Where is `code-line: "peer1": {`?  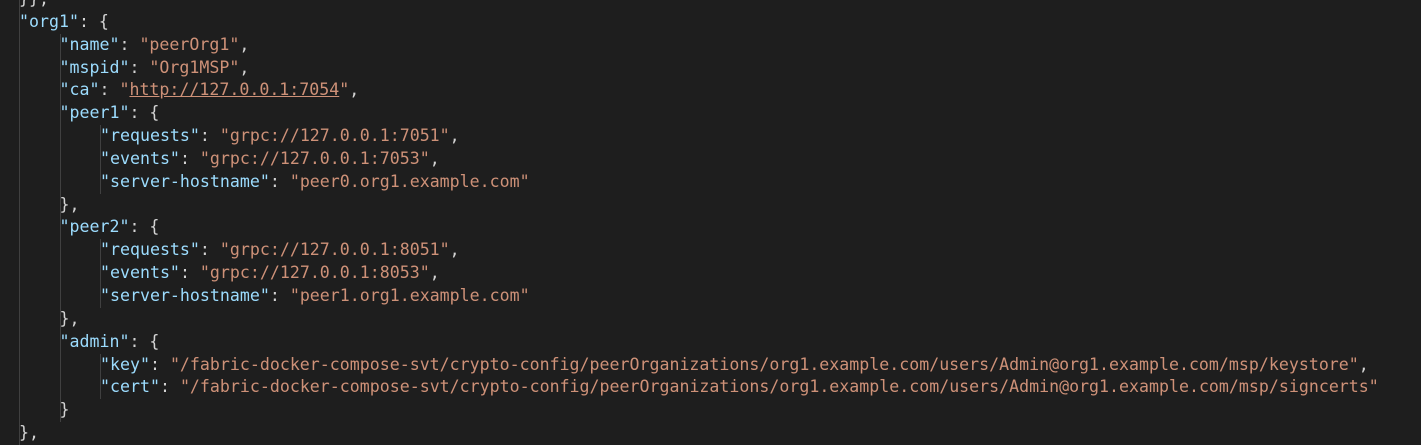
code-line: "peer1": { is located at coordinates (710, 114).